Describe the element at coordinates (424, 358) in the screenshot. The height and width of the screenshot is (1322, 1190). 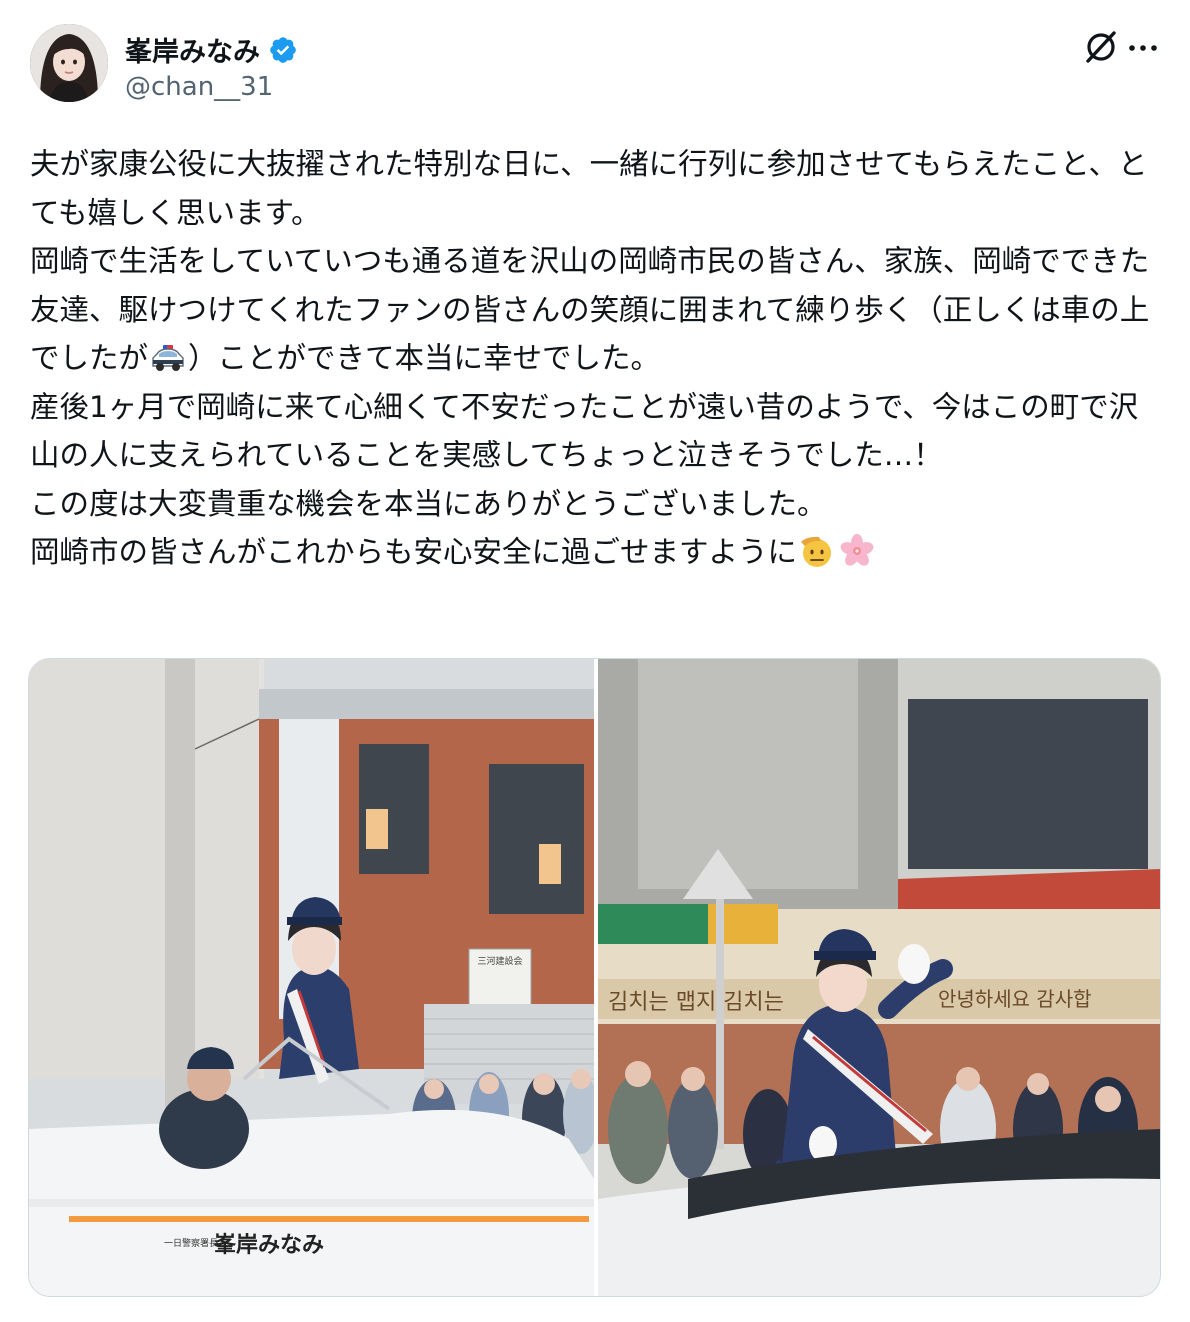
I see `tweet-text-span: ）ことができて本当に幸せでした。` at that location.